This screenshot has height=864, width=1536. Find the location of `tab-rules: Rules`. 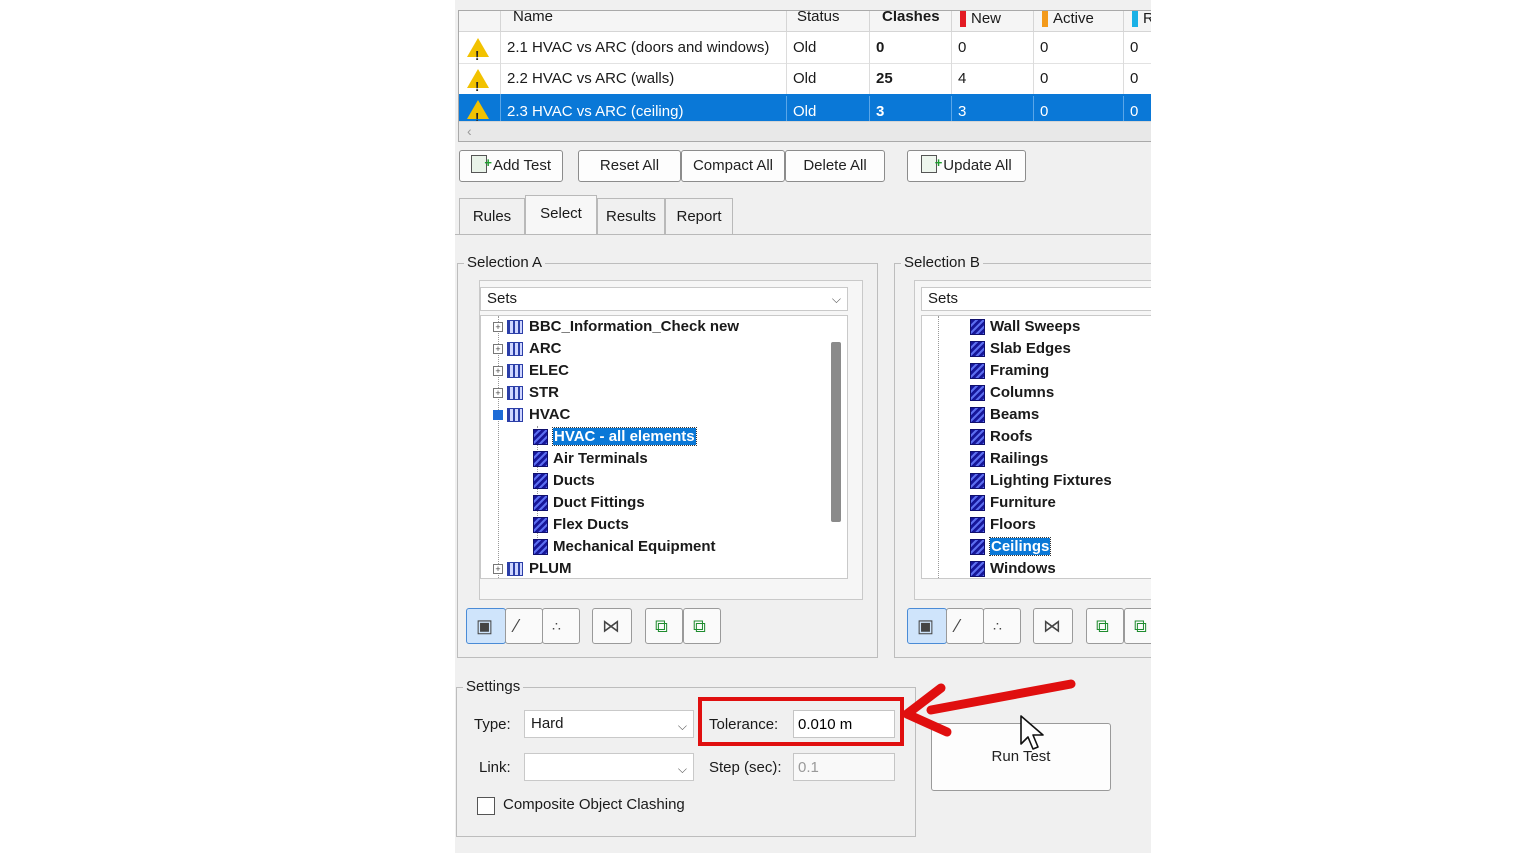

tab-rules: Rules is located at coordinates (492, 216).